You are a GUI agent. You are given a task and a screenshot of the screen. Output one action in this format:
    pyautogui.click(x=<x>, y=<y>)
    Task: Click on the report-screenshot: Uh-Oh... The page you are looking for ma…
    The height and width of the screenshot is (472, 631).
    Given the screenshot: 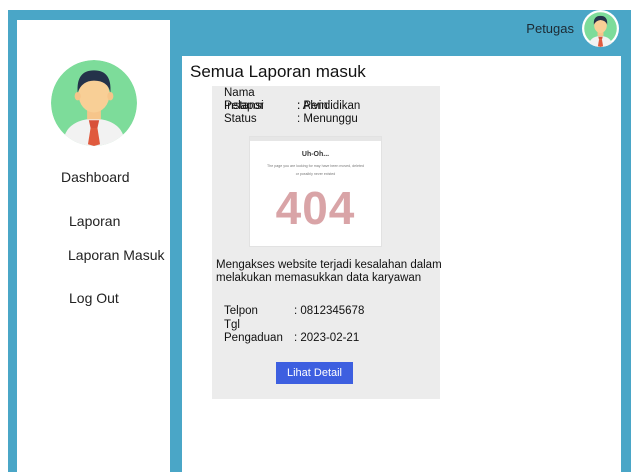 What is the action you would take?
    pyautogui.click(x=315, y=191)
    